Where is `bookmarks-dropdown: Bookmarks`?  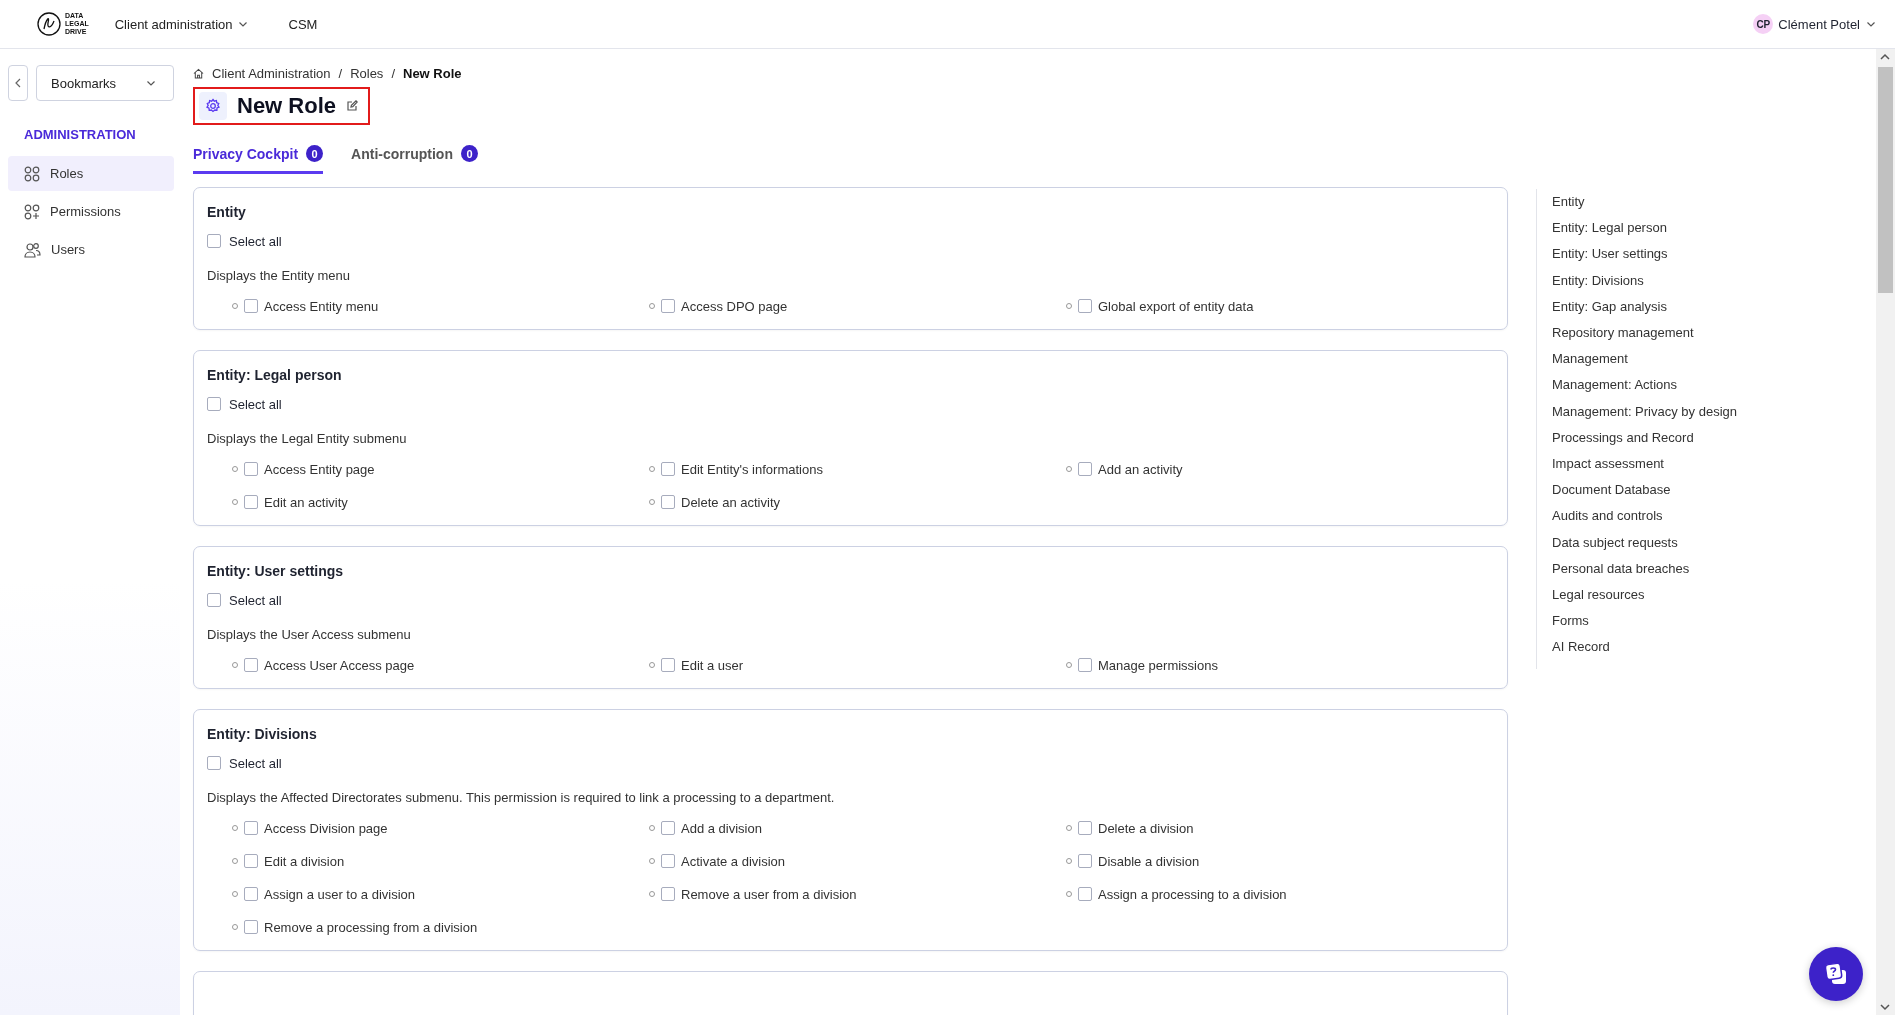
bookmarks-dropdown: Bookmarks is located at coordinates (105, 83).